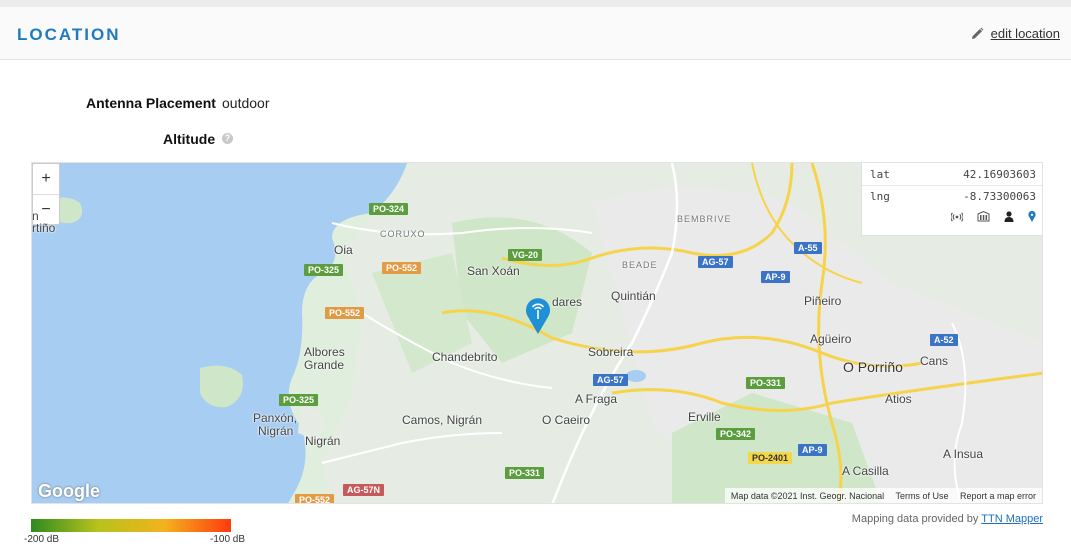 The image size is (1071, 556). Describe the element at coordinates (566, 420) in the screenshot. I see `place-label: O Caeiro` at that location.